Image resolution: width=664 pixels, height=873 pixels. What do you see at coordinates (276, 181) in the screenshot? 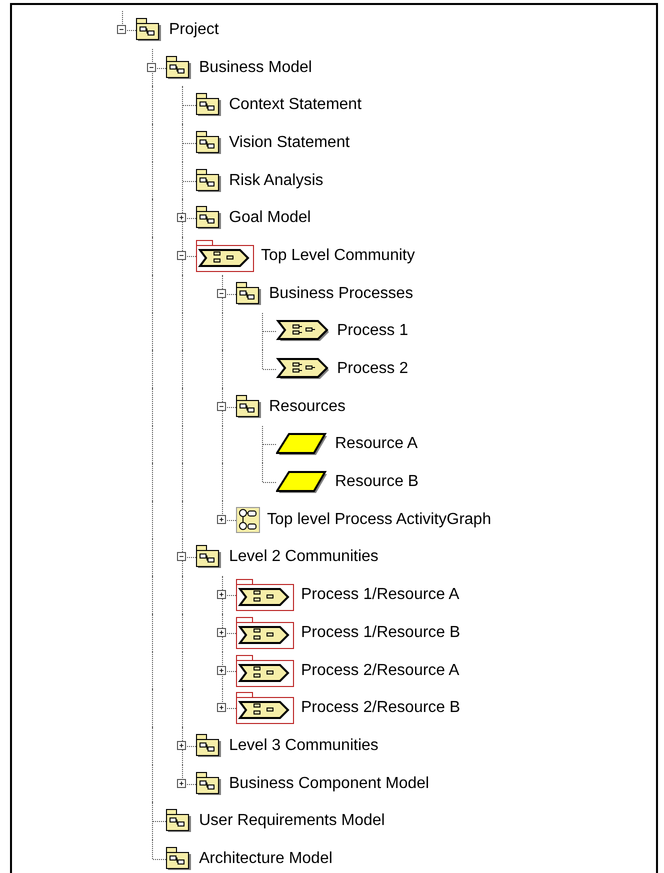
I see `tree-item-label: Risk Analysis` at bounding box center [276, 181].